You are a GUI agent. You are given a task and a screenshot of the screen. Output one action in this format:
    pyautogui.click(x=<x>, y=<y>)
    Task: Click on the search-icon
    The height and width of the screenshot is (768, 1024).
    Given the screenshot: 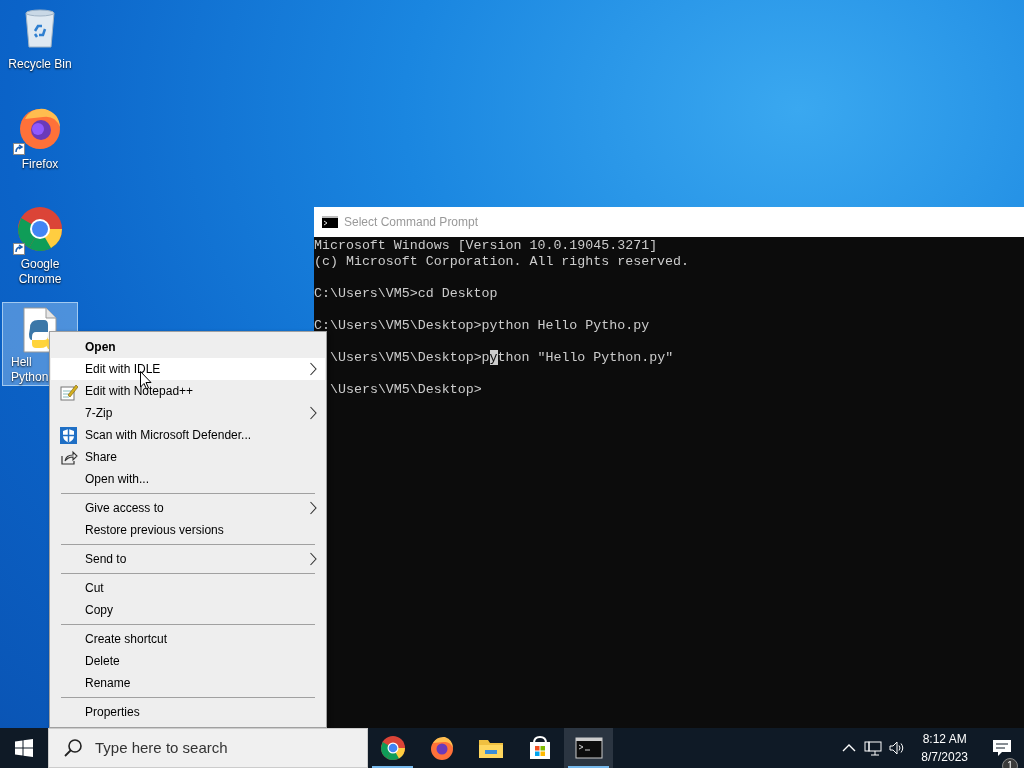 What is the action you would take?
    pyautogui.click(x=73, y=748)
    